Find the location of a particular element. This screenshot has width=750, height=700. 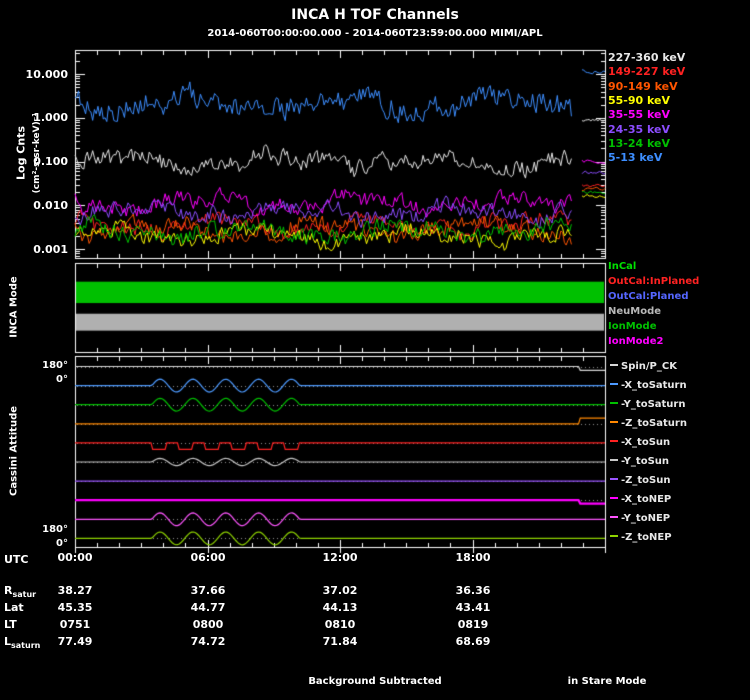

legend-attitude-y-saturn: -Y_toSaturn is located at coordinates (647, 404).